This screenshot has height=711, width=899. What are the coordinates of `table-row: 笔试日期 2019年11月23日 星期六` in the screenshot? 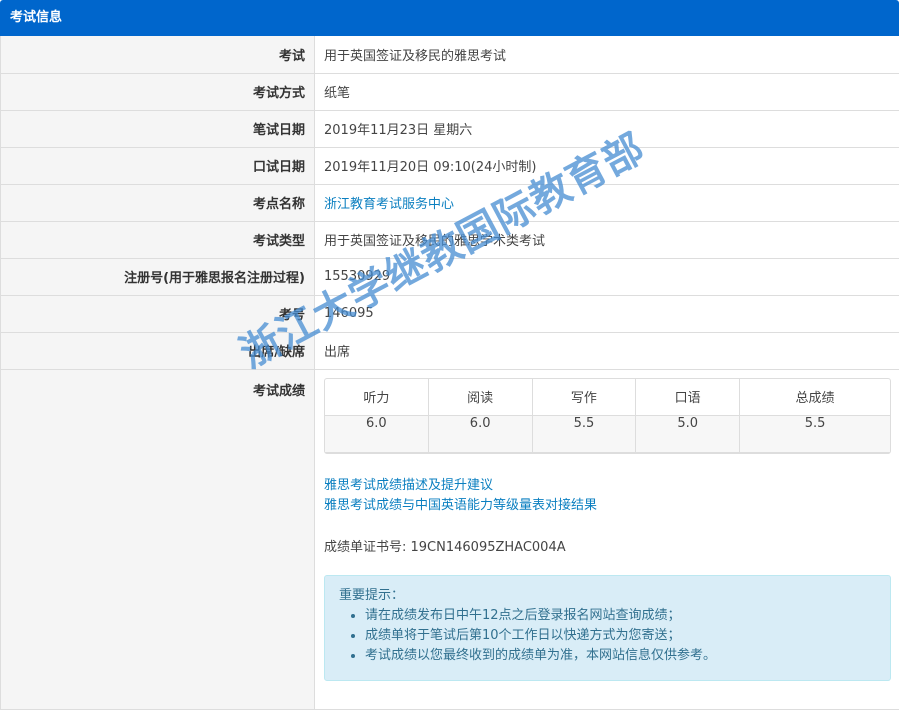 It's located at (449, 129).